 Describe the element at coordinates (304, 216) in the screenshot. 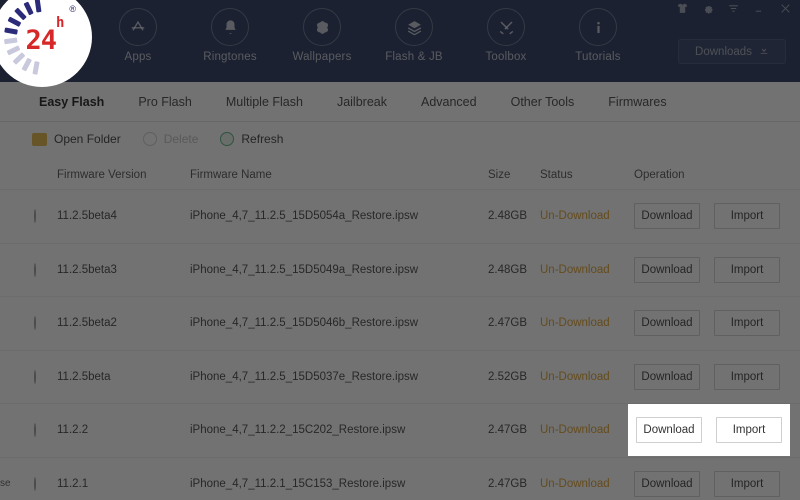

I see `cell-firmware-name: iPhone_4,7_11.2.5_15D5054a_Restore.ipsw` at that location.